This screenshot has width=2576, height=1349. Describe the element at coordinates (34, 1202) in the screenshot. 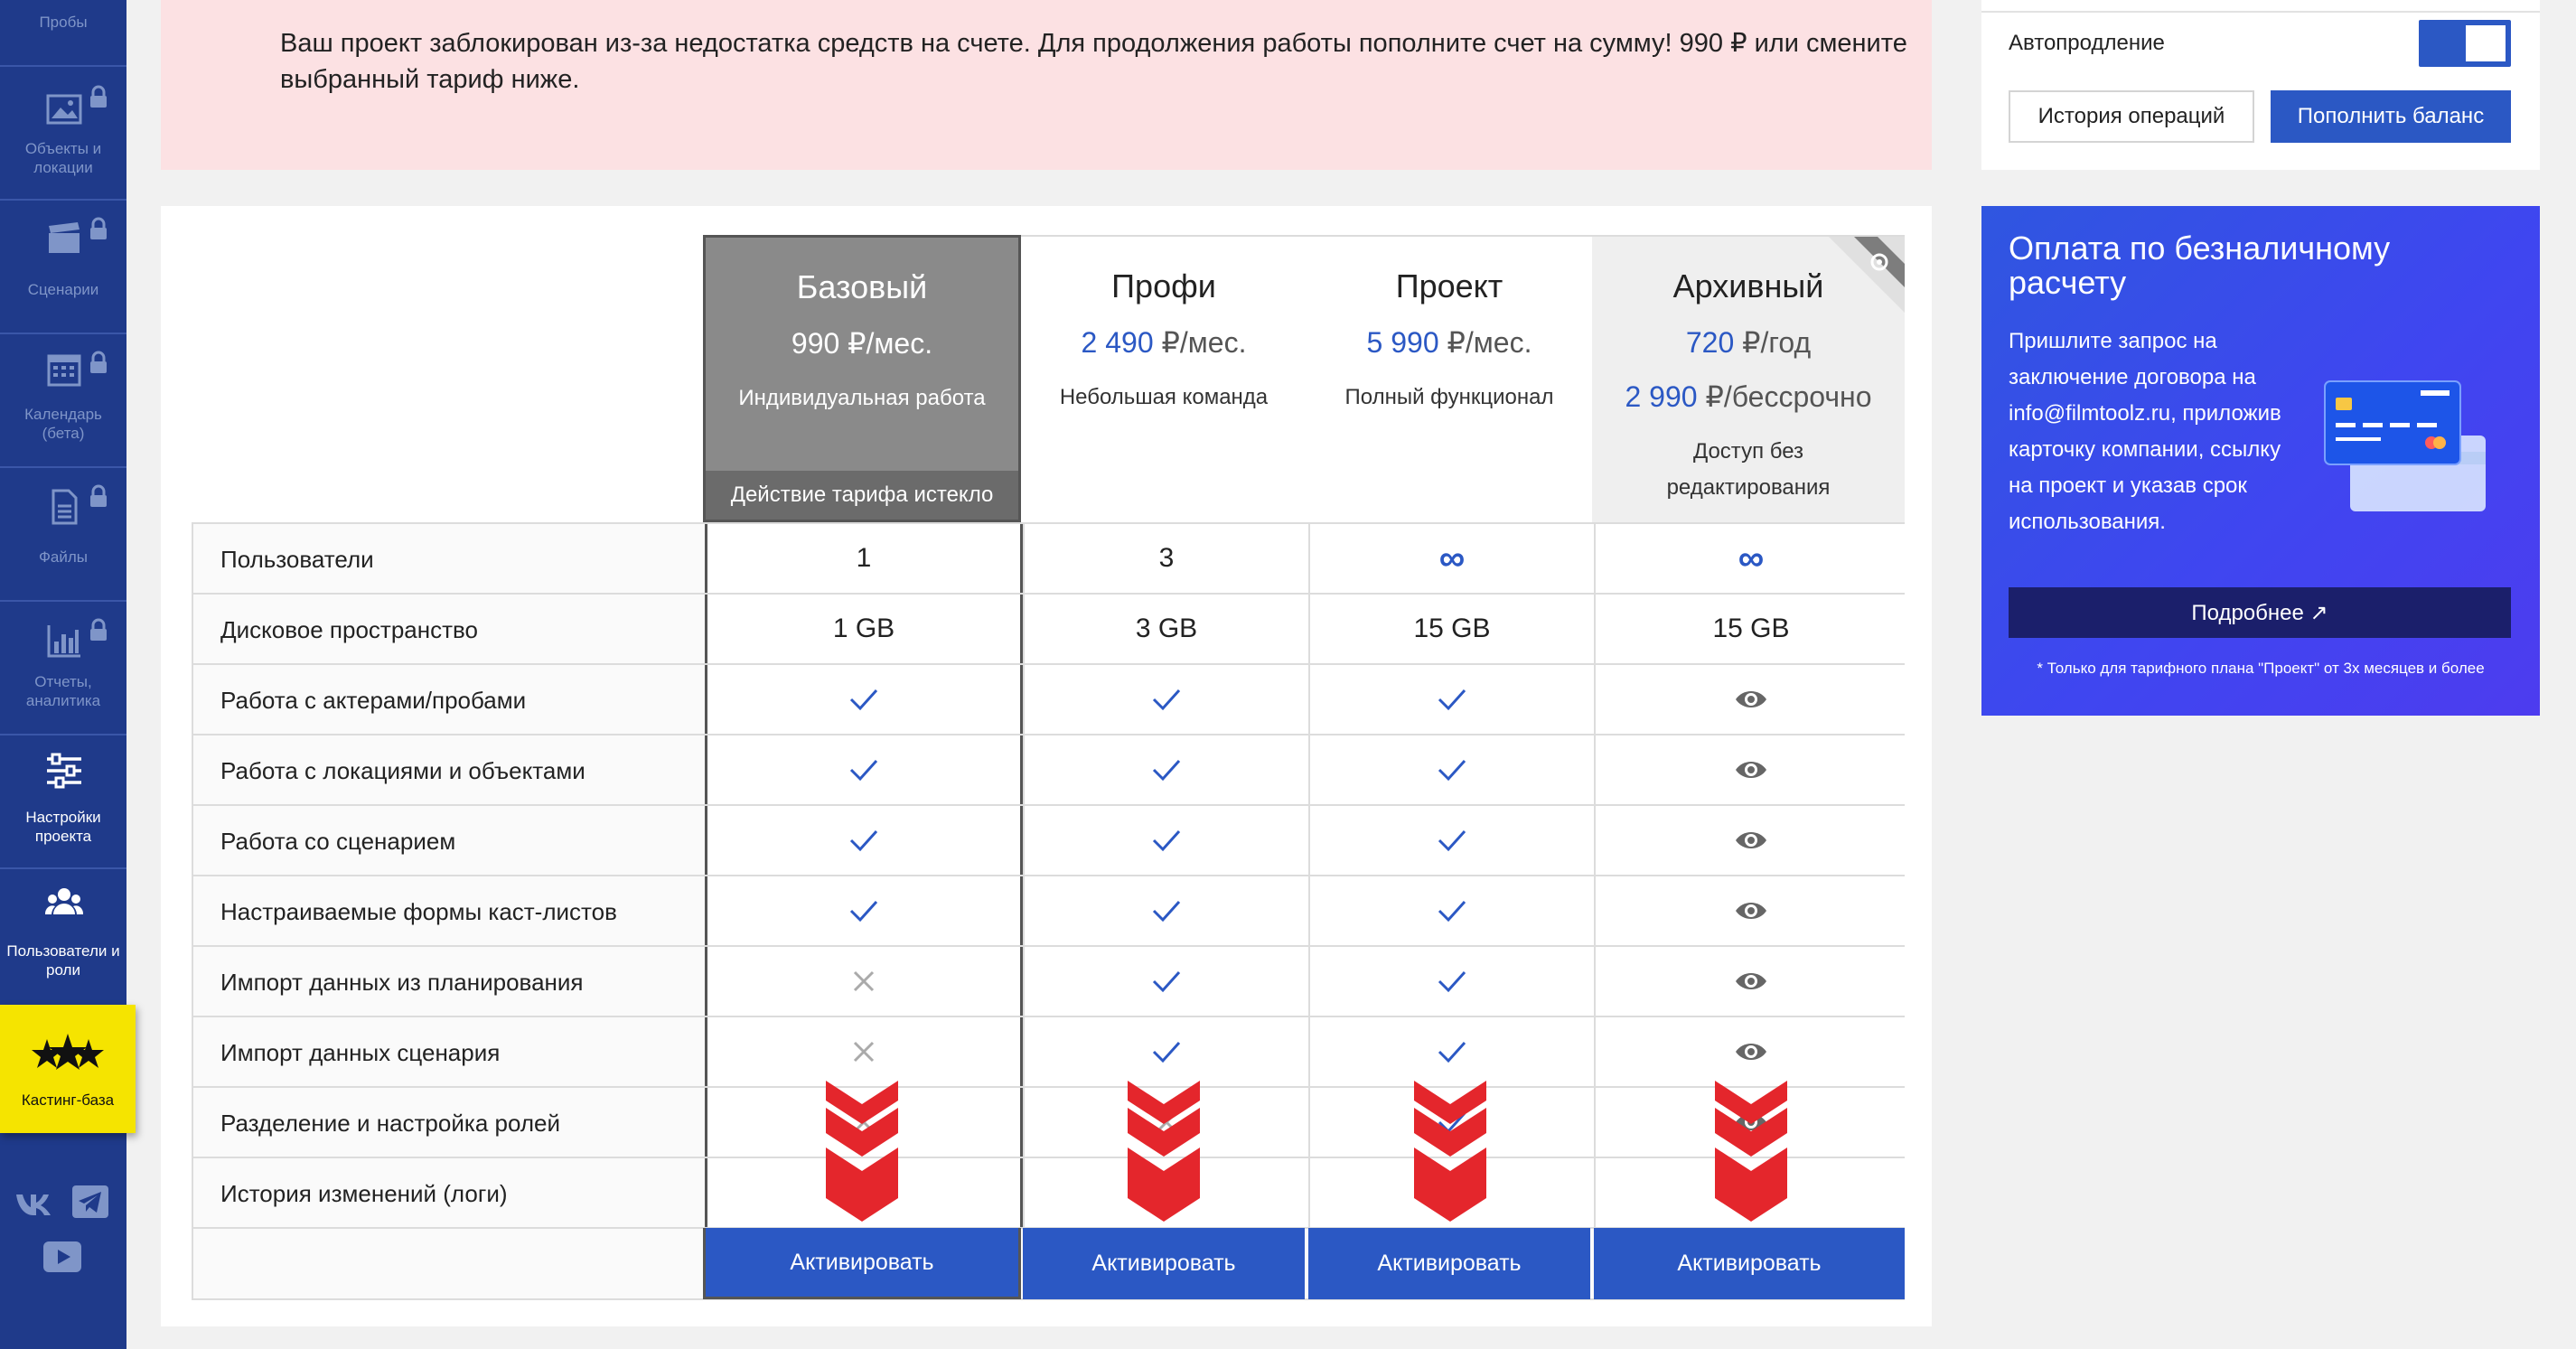

I see `vk-icon` at that location.